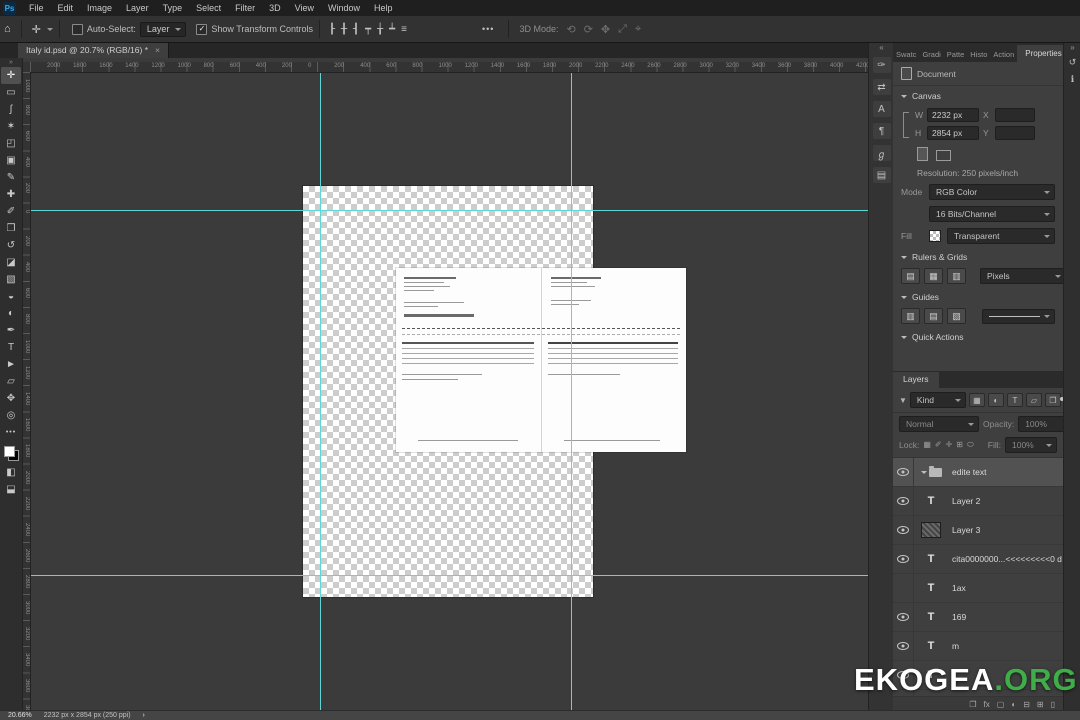 This screenshot has width=1080, height=720. I want to click on panel-tab-gradi: Gradi, so click(931, 54).